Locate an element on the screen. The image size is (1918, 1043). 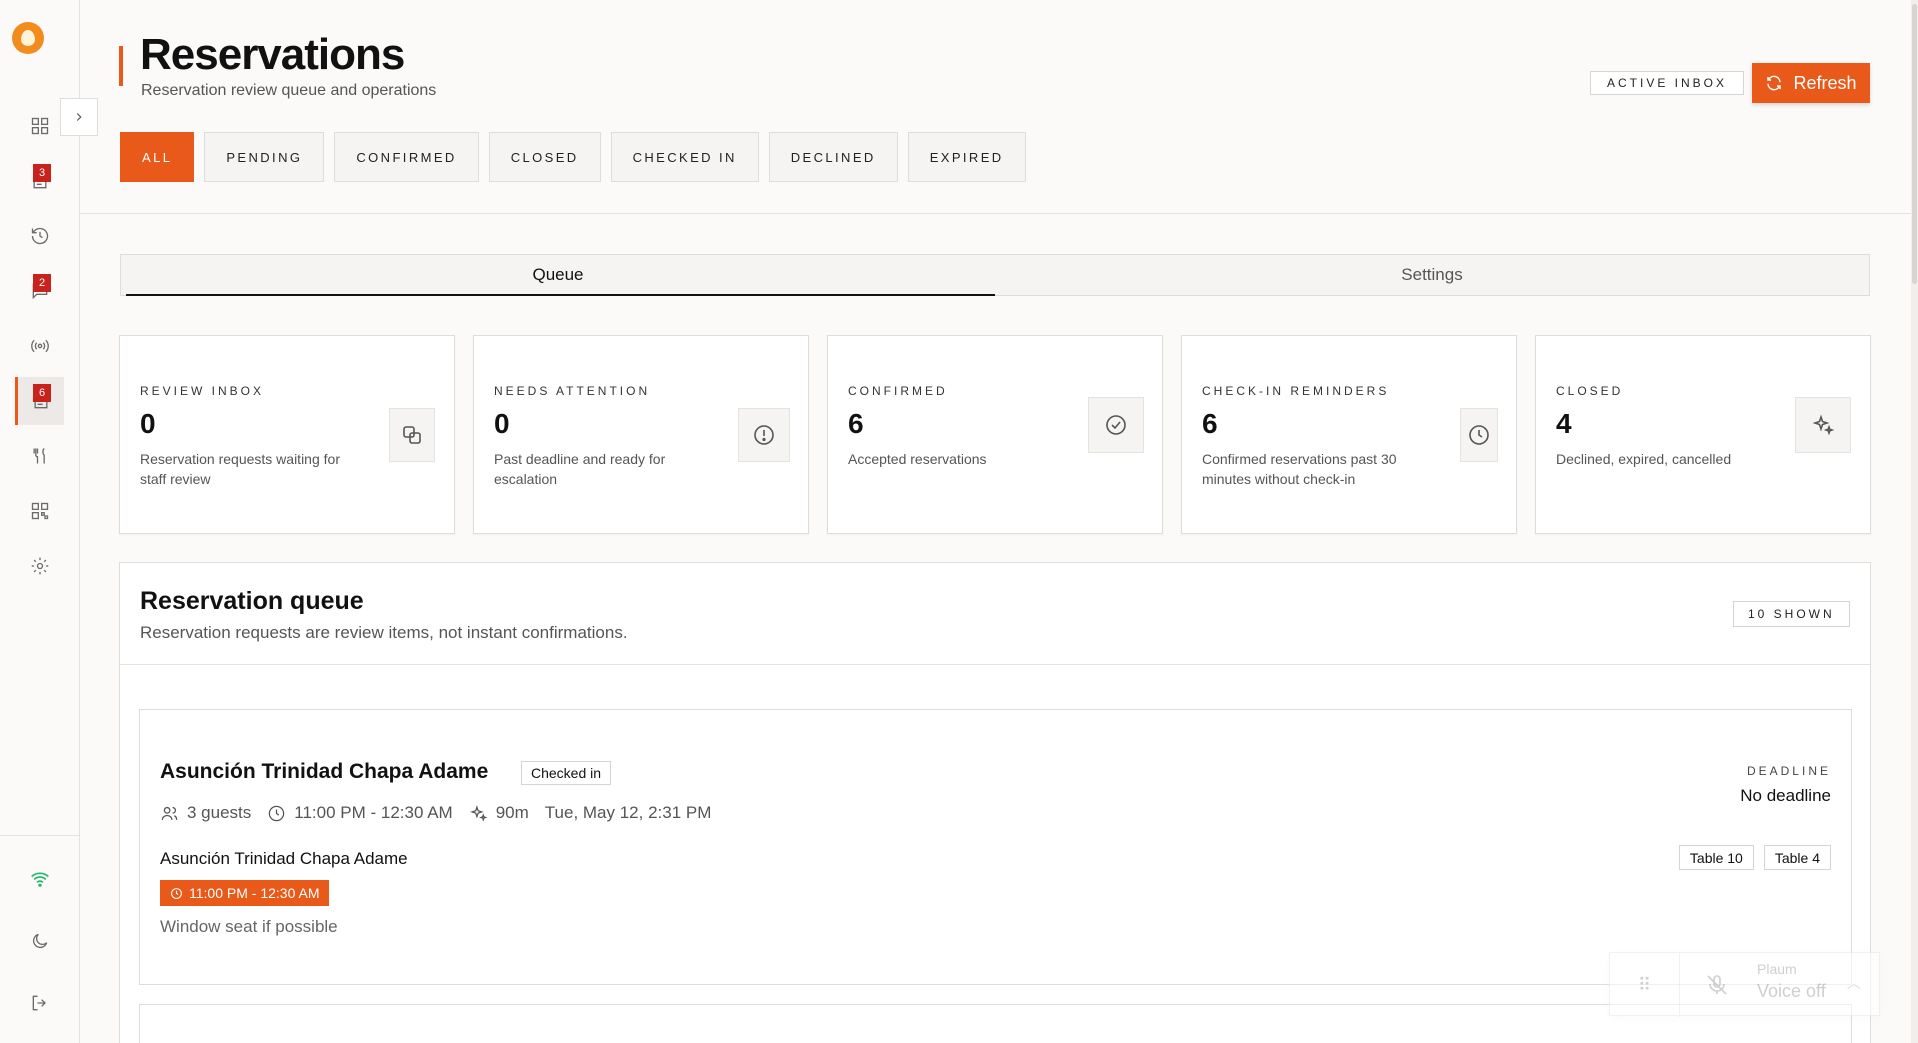
reservation-card is located at coordinates (995, 1023).